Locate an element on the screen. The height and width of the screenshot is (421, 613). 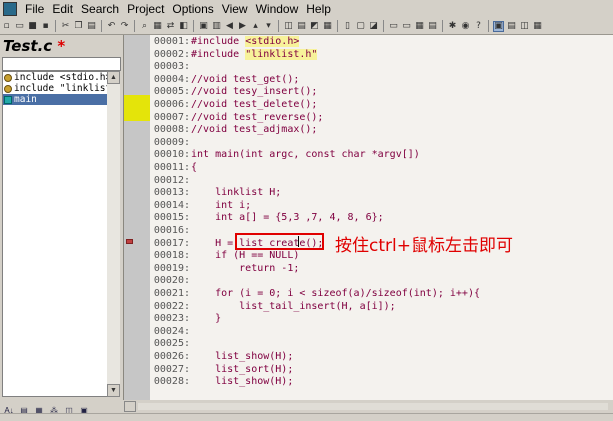
code-line: 00024: is located at coordinates (381, 332).